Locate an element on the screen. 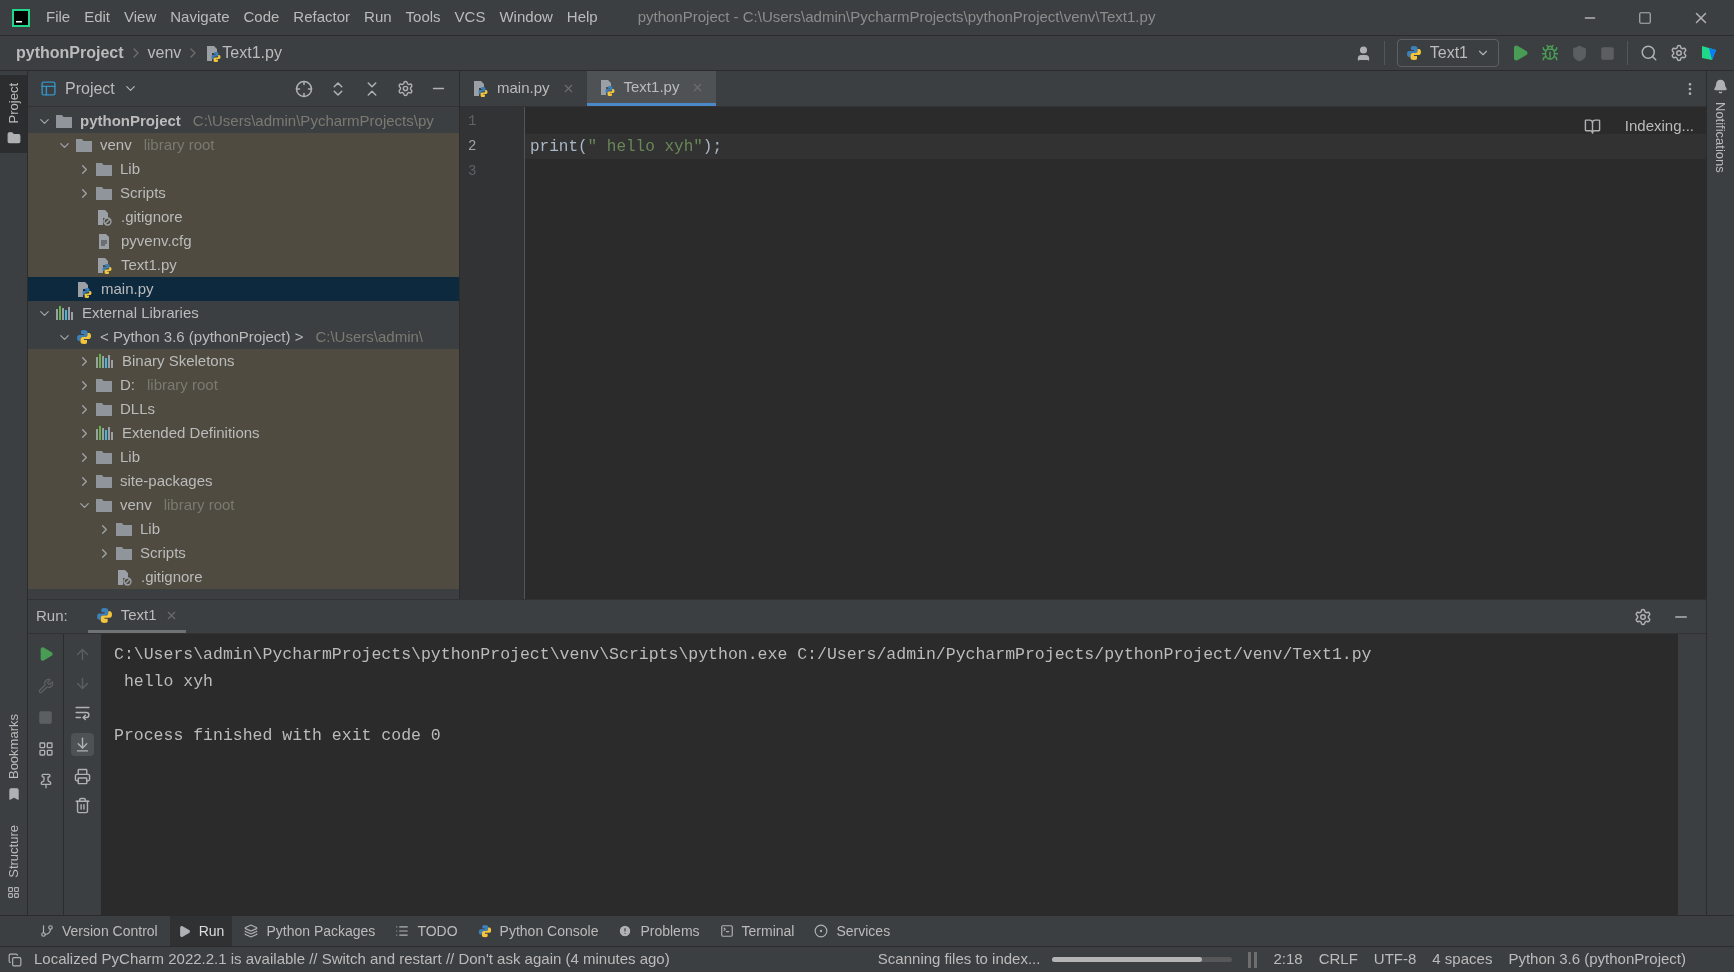 This screenshot has height=972, width=1734. tool-window-tab: Version Control is located at coordinates (99, 931).